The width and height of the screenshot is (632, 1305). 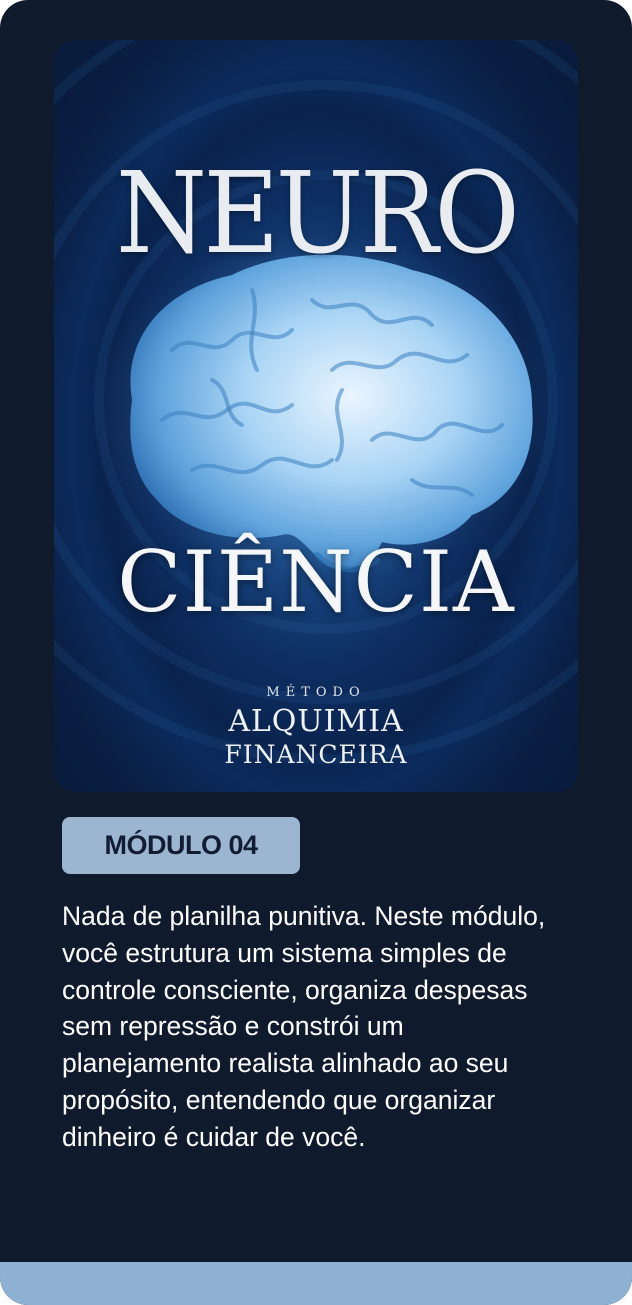 What do you see at coordinates (316, 754) in the screenshot?
I see `cover-brand-subtitle: FINANCEIRA` at bounding box center [316, 754].